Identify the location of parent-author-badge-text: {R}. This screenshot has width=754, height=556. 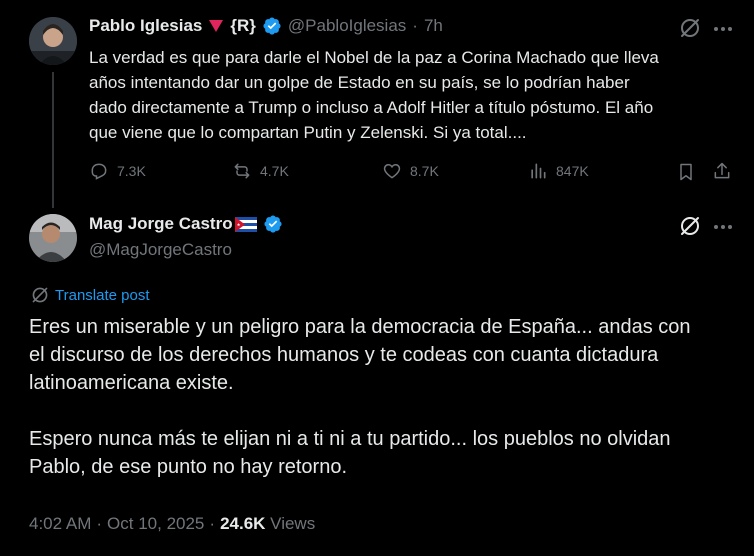
(243, 25).